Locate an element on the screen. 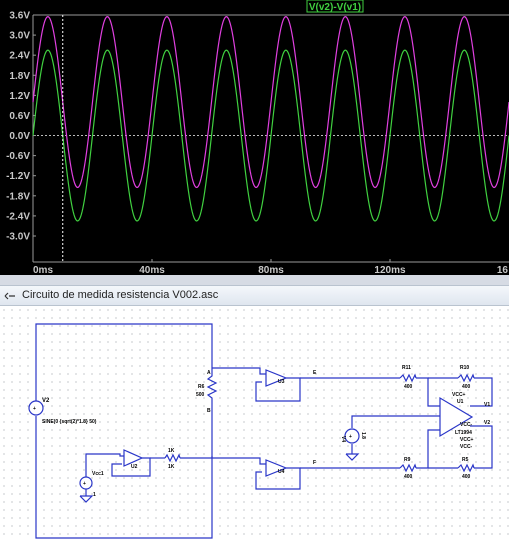  y-tick-label: 1.2V is located at coordinates (19, 96).